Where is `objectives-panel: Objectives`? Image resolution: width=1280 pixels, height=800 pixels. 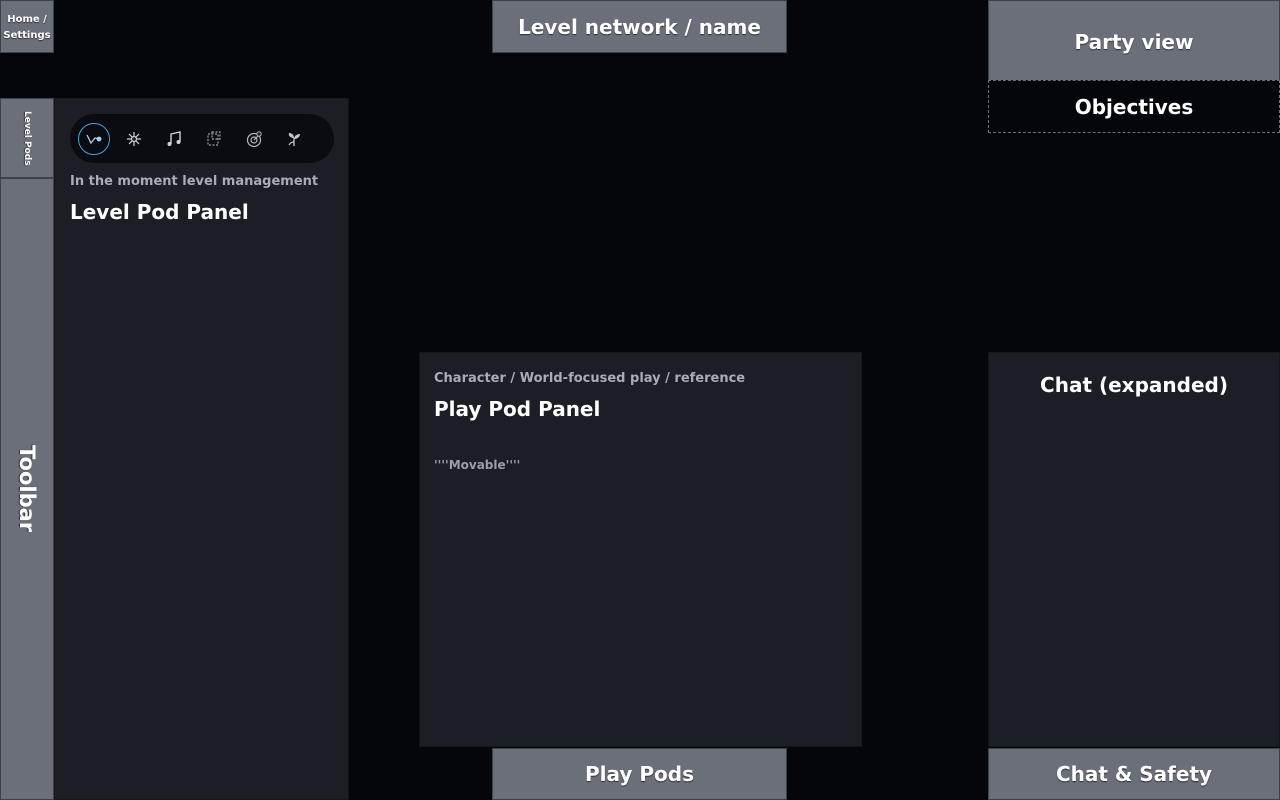
objectives-panel: Objectives is located at coordinates (1134, 106).